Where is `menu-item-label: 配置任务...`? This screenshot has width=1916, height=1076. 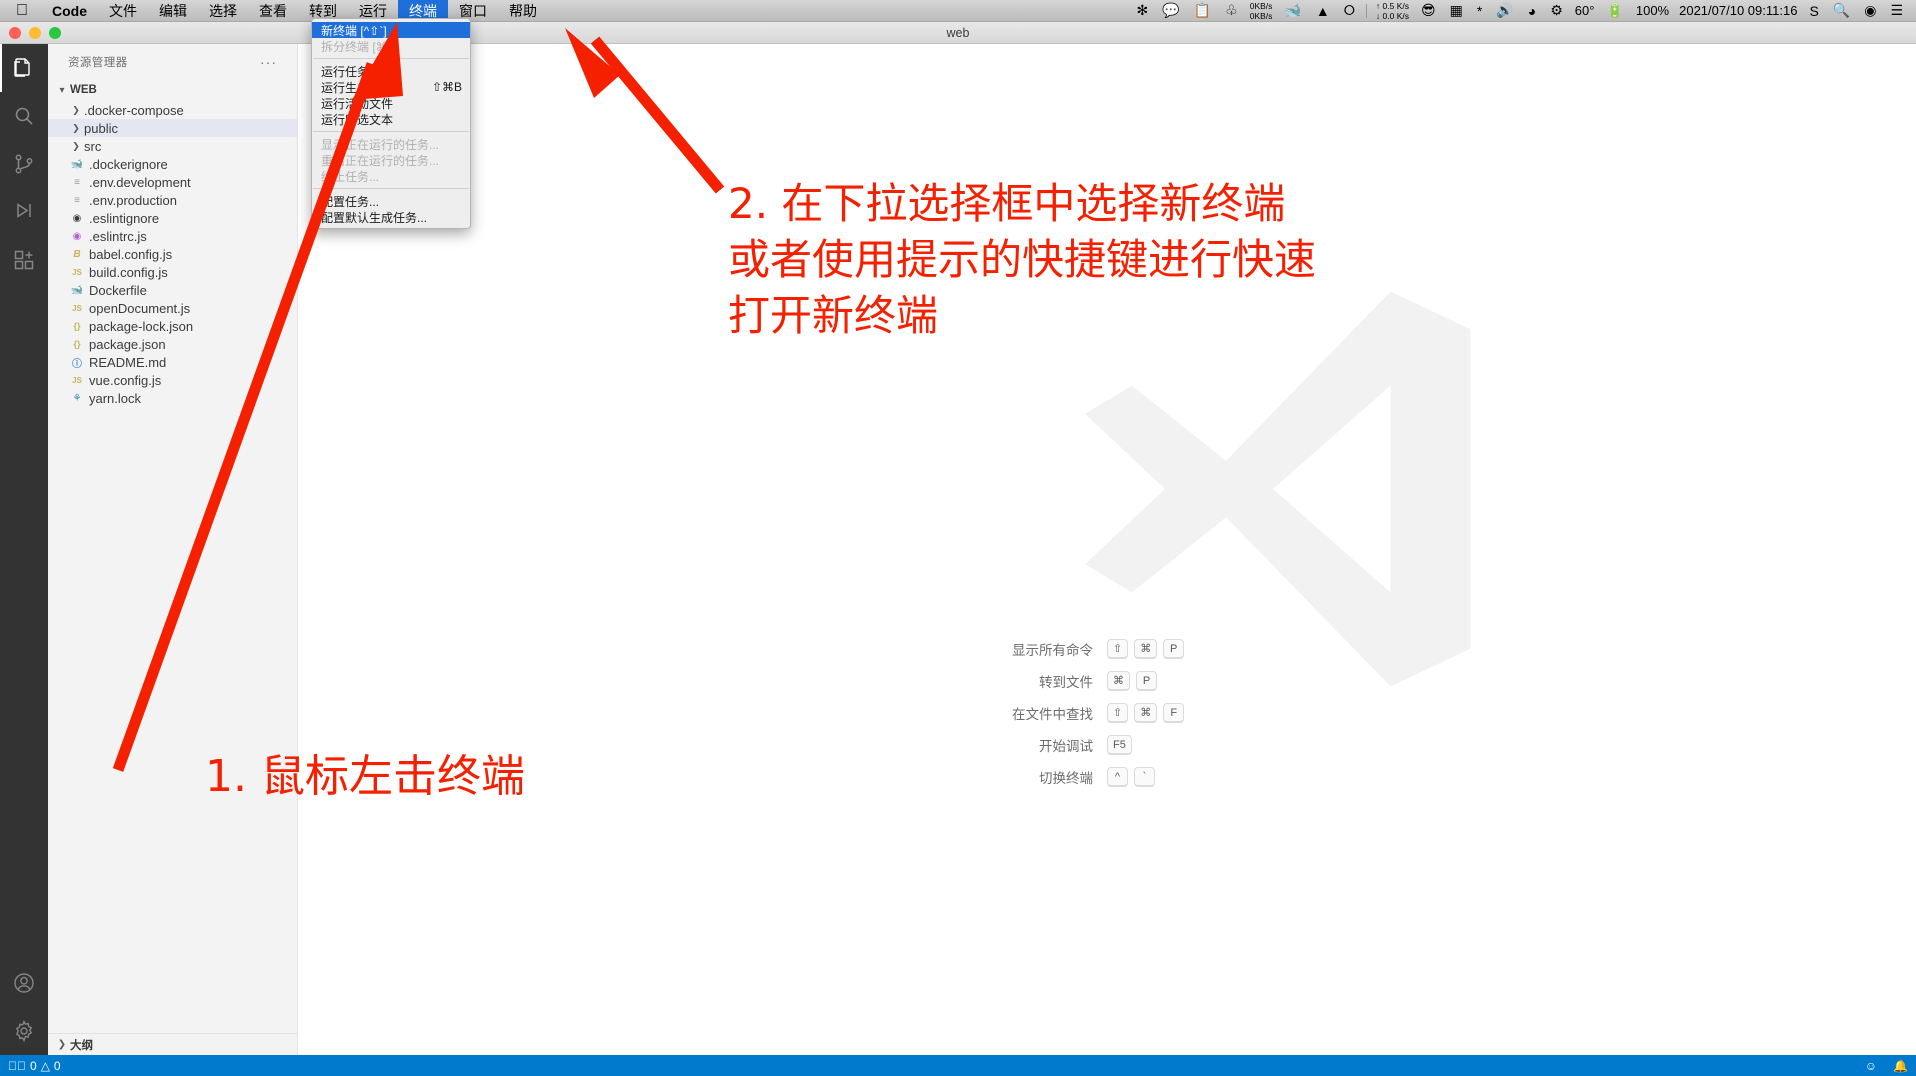
menu-item-label: 配置任务... is located at coordinates (350, 201).